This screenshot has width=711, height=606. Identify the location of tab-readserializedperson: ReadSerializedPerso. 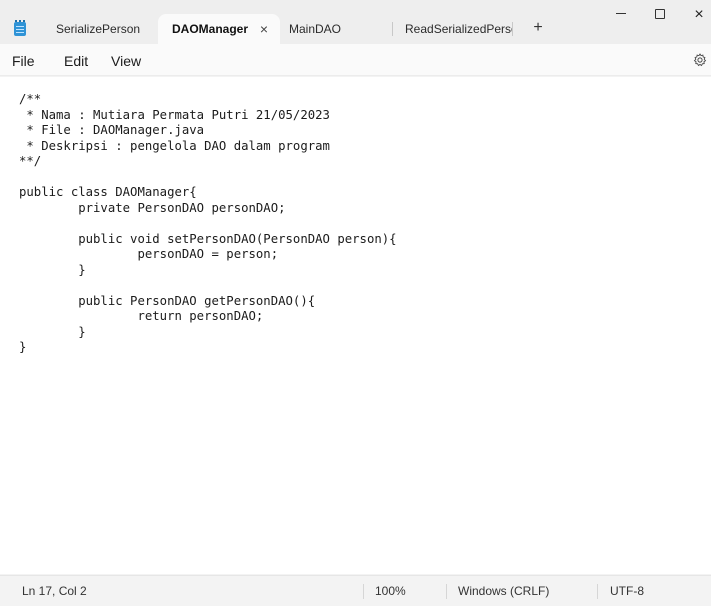
(452, 29).